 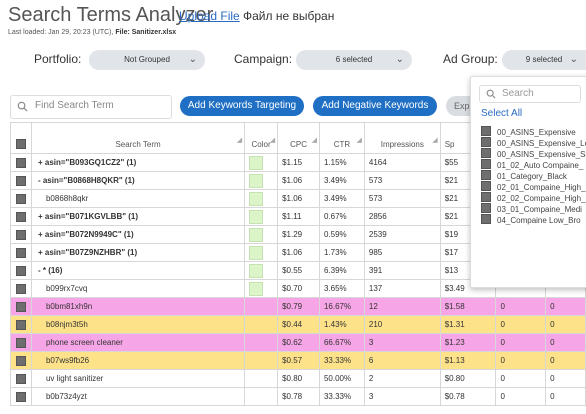 What do you see at coordinates (375, 106) in the screenshot?
I see `add-negative-keywords-button: Add Negative Keywords` at bounding box center [375, 106].